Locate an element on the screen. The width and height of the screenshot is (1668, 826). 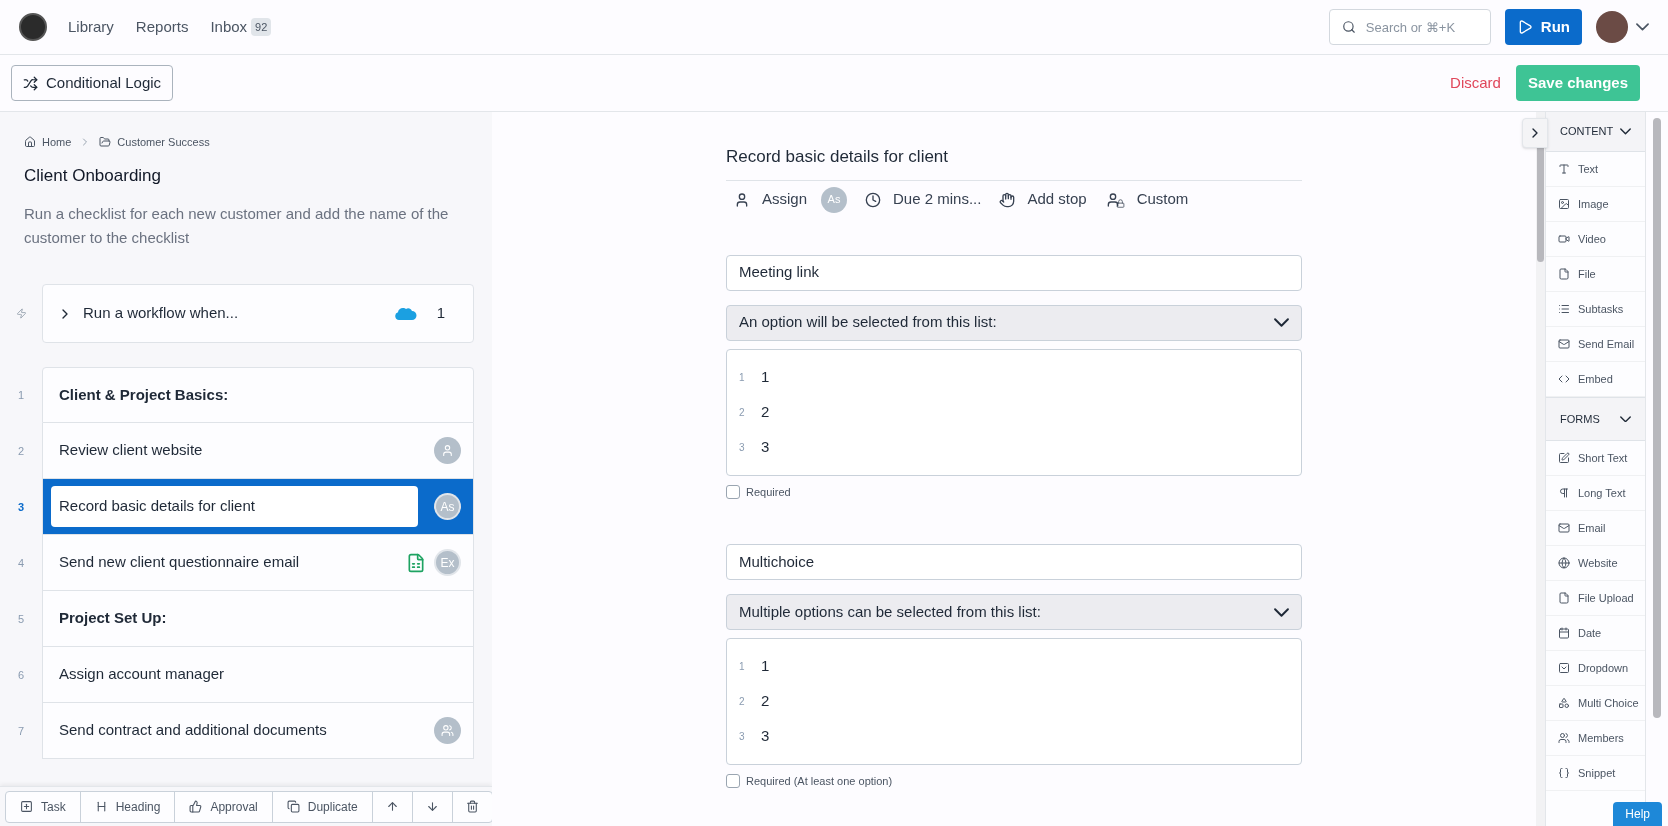
clock-icon is located at coordinates (873, 199).